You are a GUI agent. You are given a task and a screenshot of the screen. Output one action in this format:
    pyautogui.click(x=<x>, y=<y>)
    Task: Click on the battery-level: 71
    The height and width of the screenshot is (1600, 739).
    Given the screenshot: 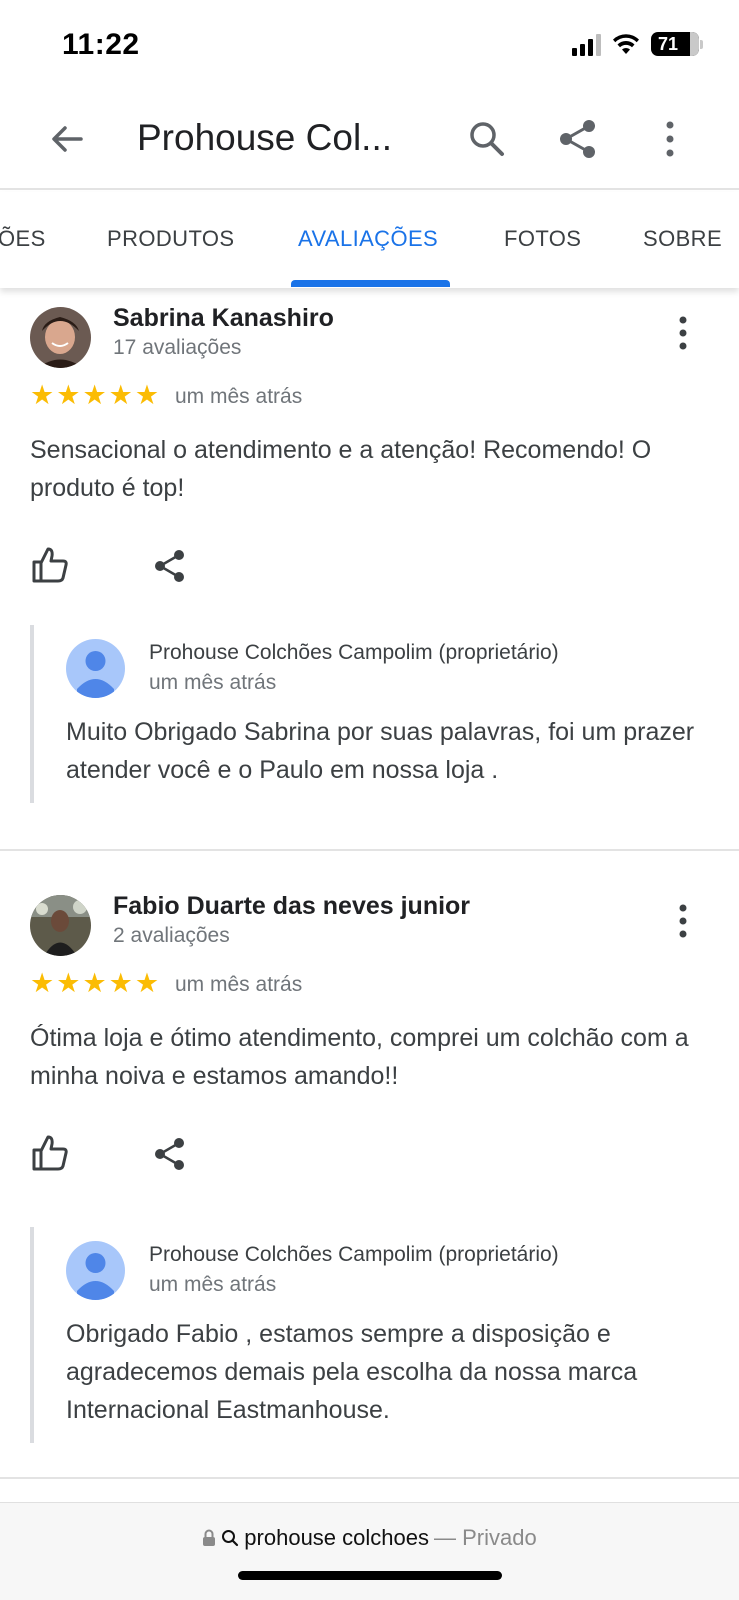 What is the action you would take?
    pyautogui.click(x=668, y=43)
    